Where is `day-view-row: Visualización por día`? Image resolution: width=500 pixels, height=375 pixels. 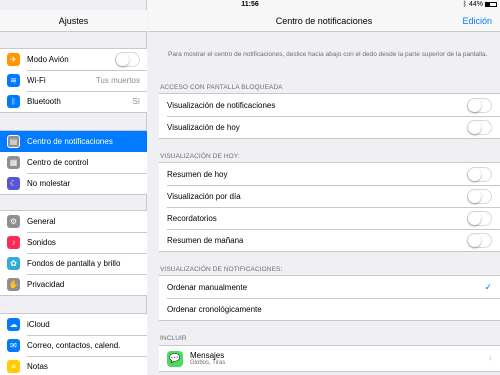 day-view-row: Visualización por día is located at coordinates (329, 196).